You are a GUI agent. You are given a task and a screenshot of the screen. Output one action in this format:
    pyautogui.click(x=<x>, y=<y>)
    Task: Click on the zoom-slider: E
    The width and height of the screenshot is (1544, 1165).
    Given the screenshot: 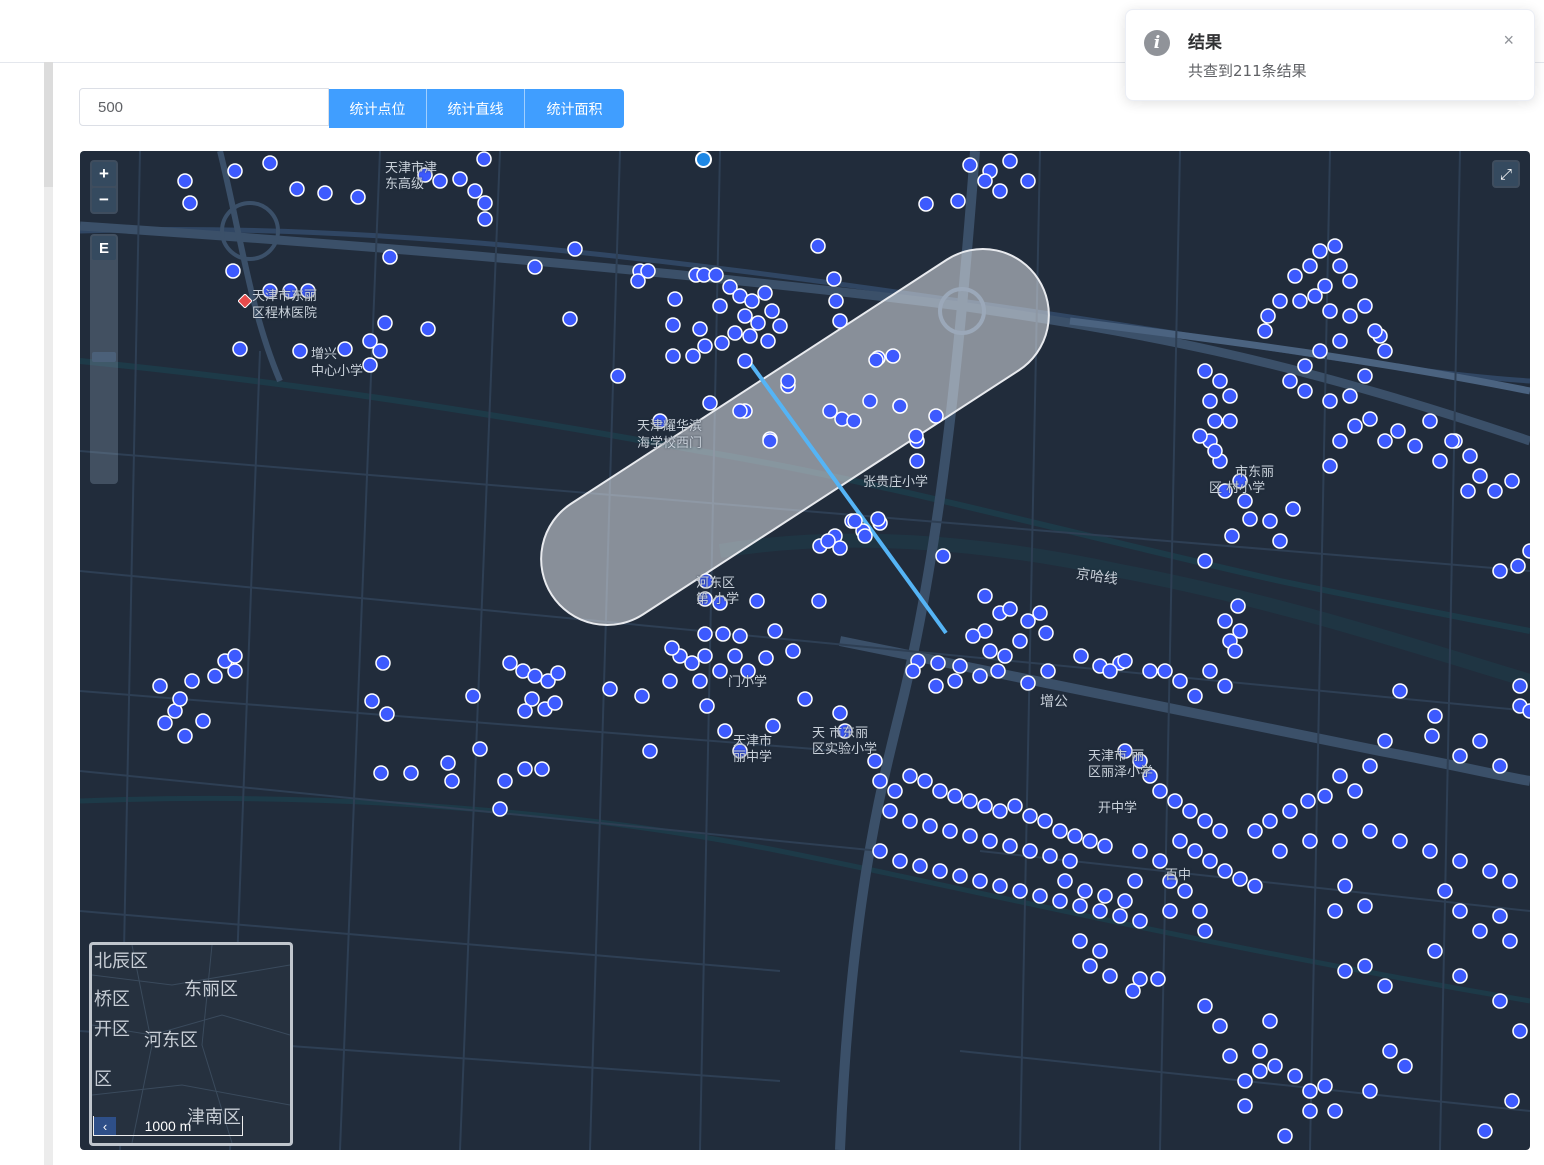 What is the action you would take?
    pyautogui.click(x=104, y=359)
    